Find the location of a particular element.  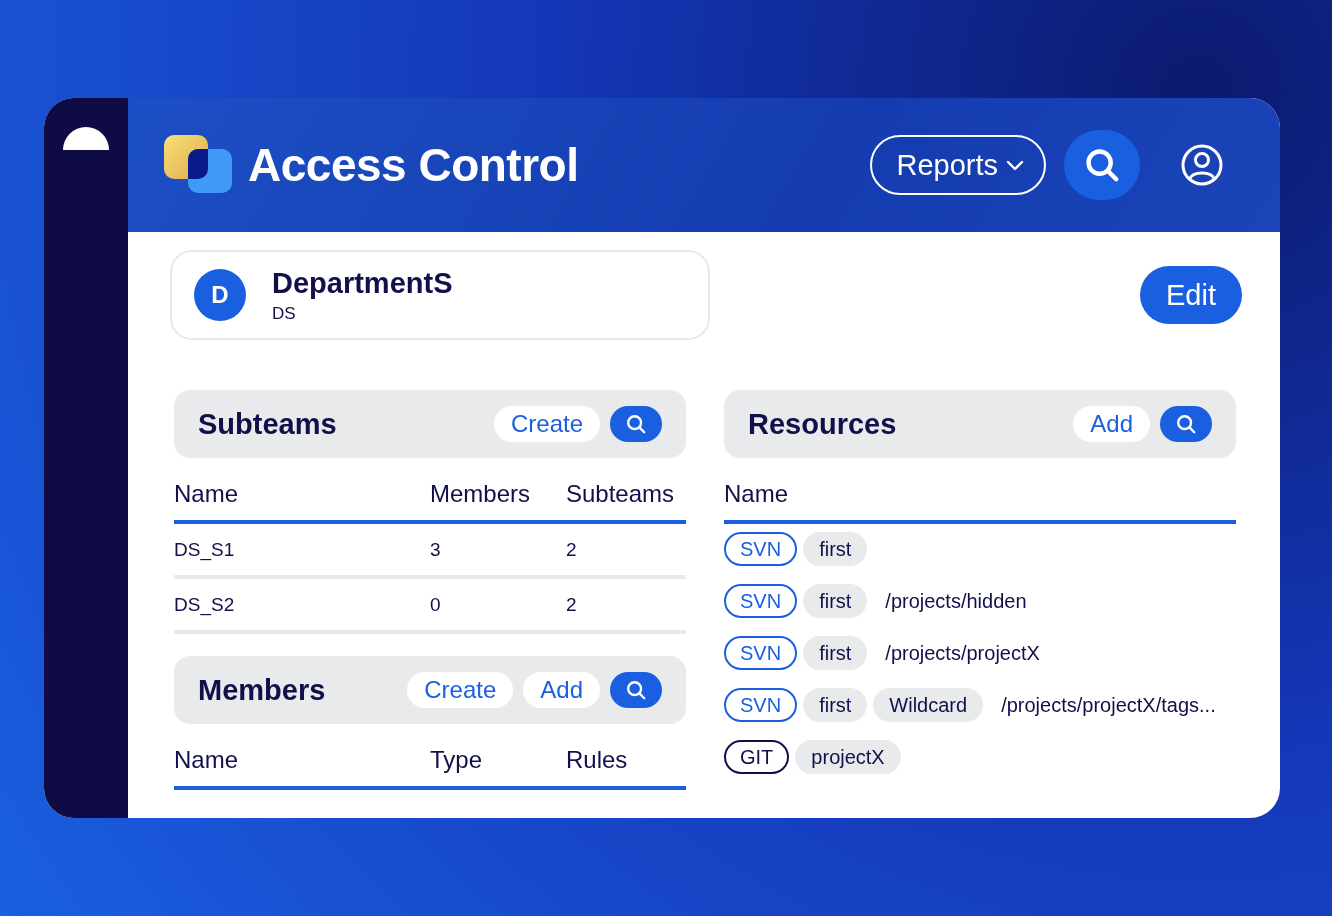

logo-icon is located at coordinates (199, 165).